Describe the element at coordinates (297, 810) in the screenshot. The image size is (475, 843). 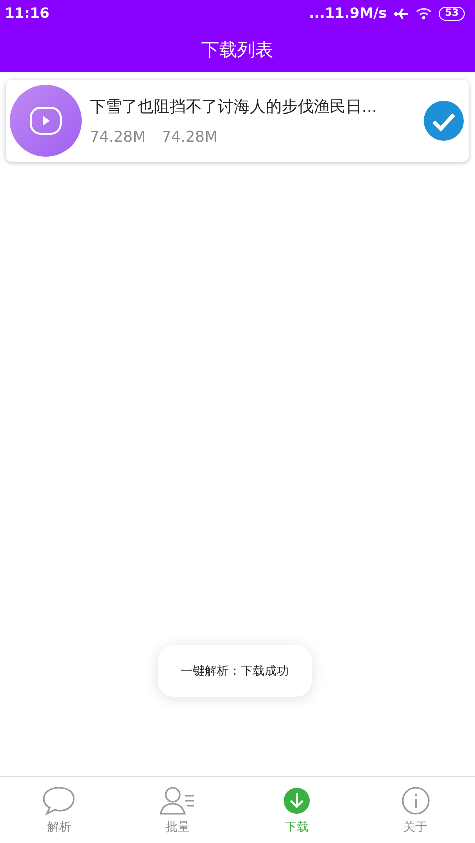
I see `nav-tab: 下载` at that location.